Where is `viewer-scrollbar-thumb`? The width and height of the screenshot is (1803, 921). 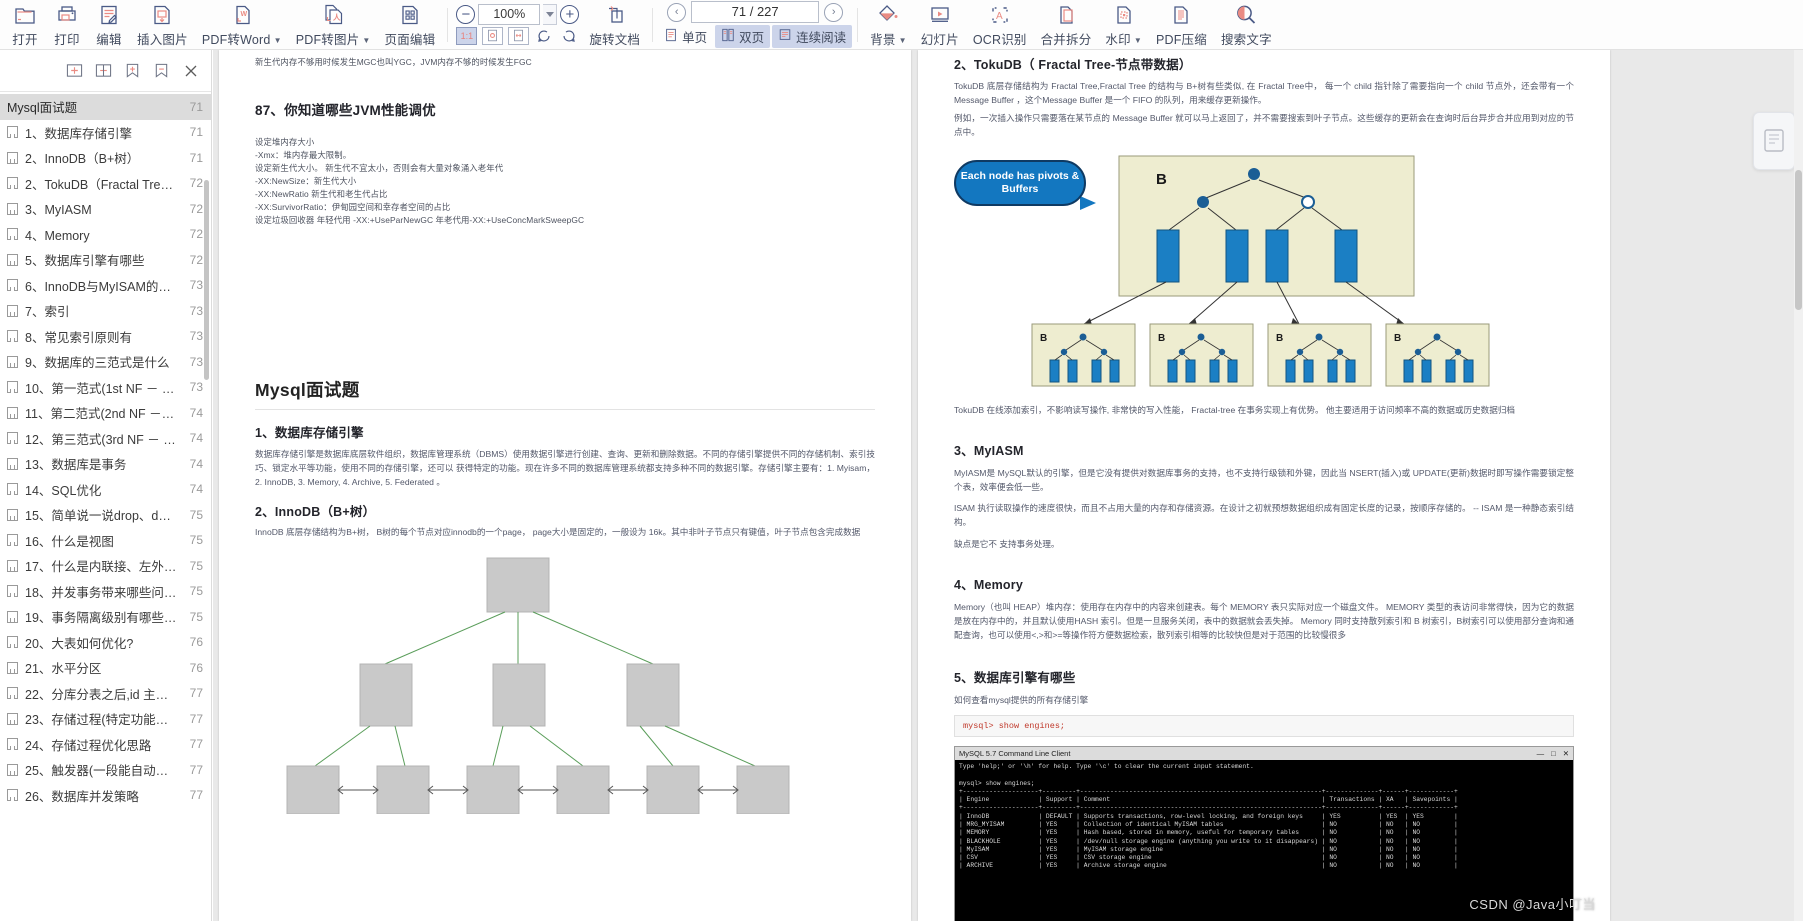 viewer-scrollbar-thumb is located at coordinates (1798, 240).